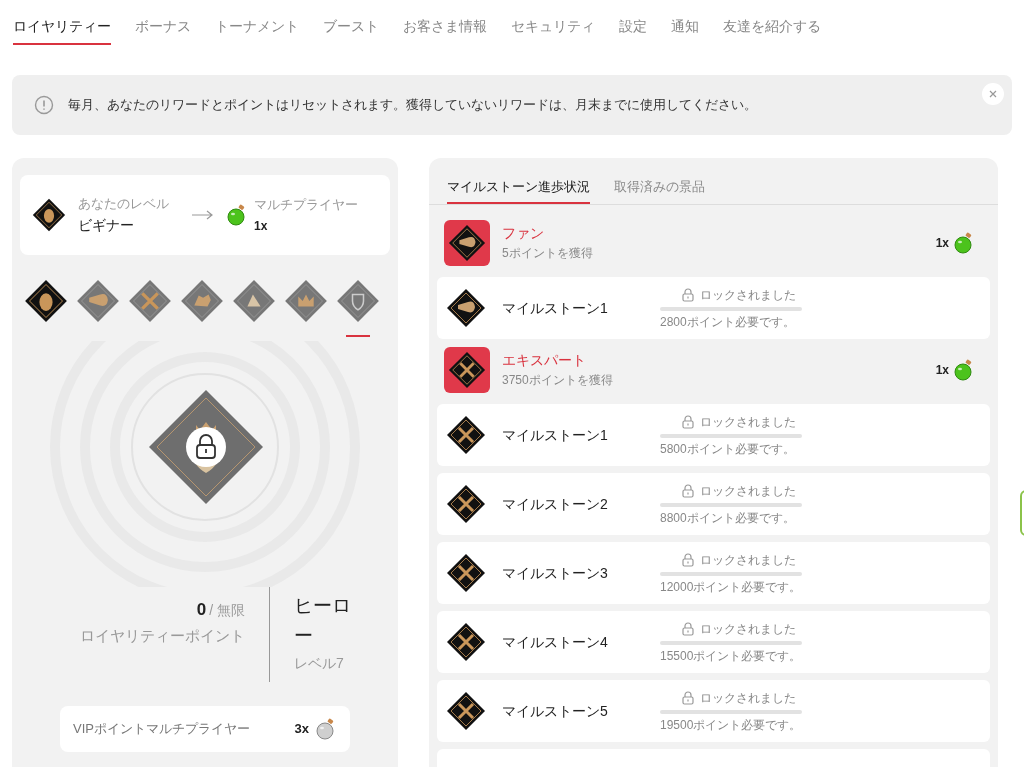 The width and height of the screenshot is (1024, 767). I want to click on panel-tab: 取得済みの景品, so click(659, 188).